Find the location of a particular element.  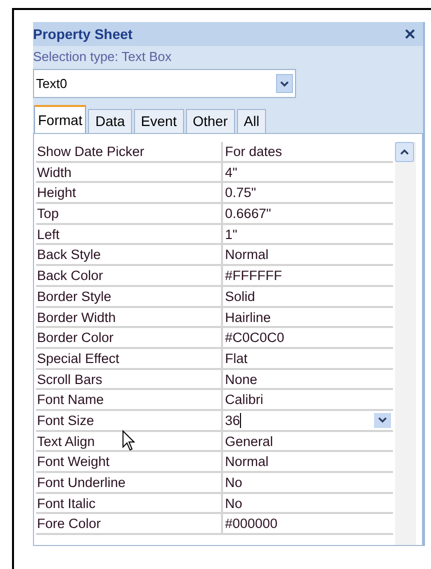

property-value: 4" is located at coordinates (308, 172).